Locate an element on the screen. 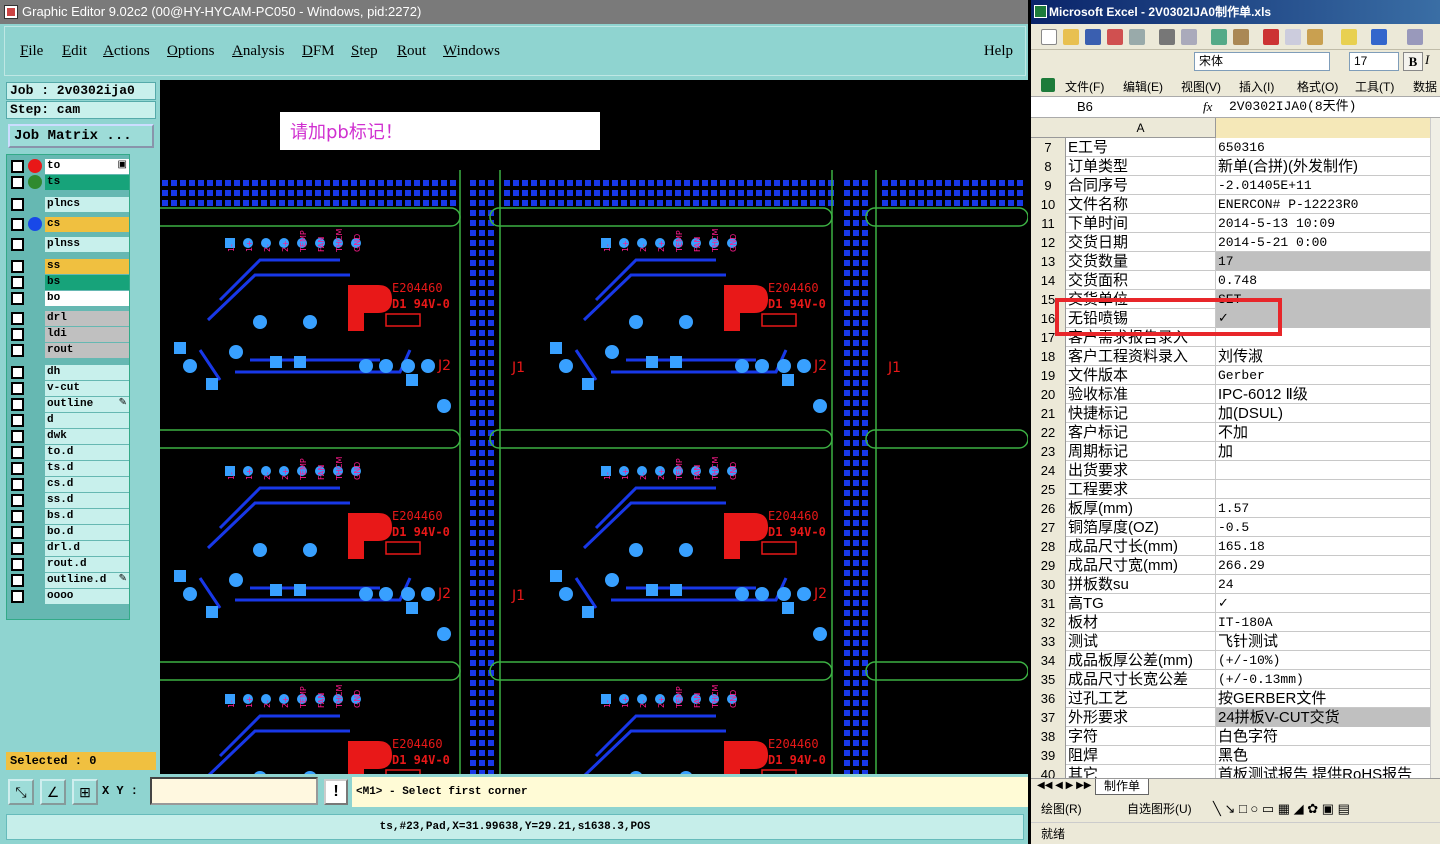 The height and width of the screenshot is (844, 1440). cell-b: -0.5 is located at coordinates (1323, 527).